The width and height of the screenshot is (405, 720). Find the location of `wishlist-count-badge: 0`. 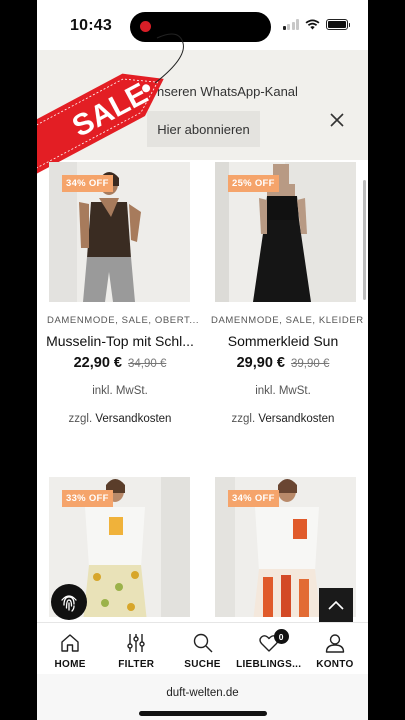

wishlist-count-badge: 0 is located at coordinates (281, 636).